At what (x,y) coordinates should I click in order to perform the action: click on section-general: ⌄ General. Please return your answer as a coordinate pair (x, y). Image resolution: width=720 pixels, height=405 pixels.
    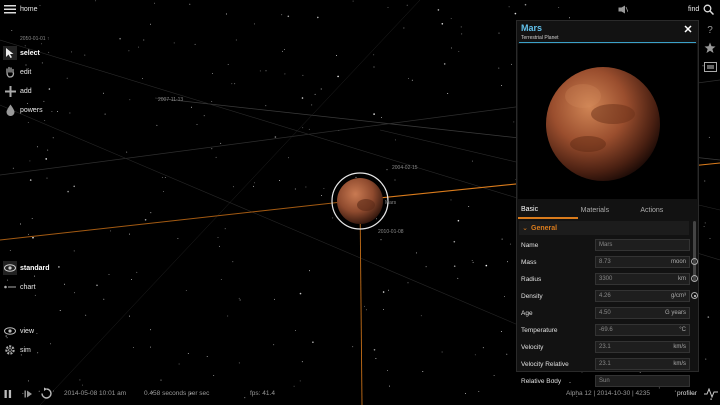
    Looking at the image, I should click on (604, 228).